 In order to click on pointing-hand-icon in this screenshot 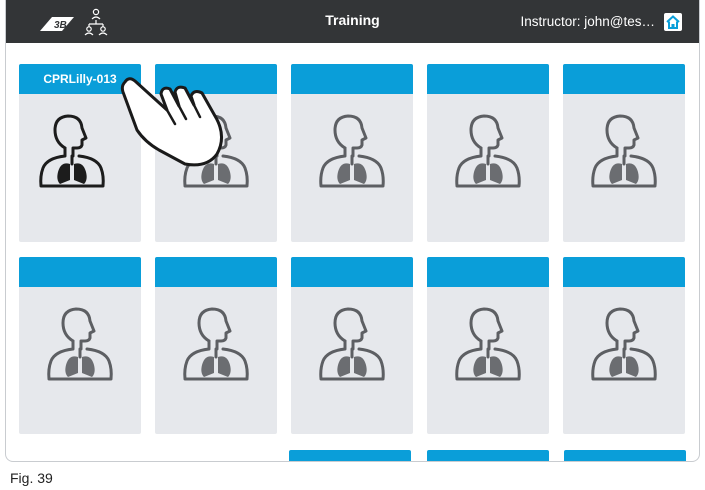, I will do `click(171, 122)`.